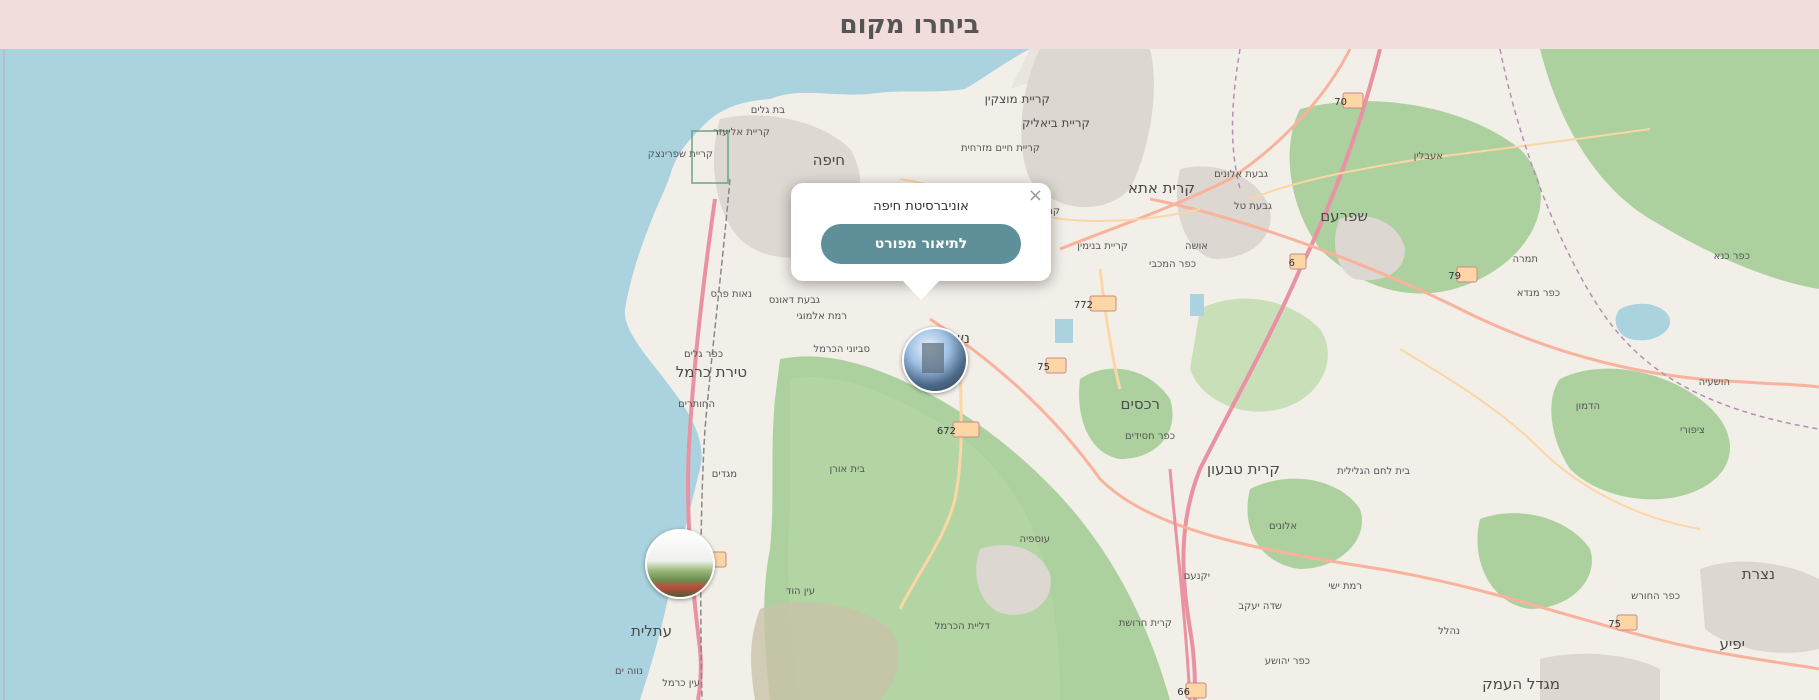  I want to click on details-button: לתיאור מפורט, so click(921, 244).